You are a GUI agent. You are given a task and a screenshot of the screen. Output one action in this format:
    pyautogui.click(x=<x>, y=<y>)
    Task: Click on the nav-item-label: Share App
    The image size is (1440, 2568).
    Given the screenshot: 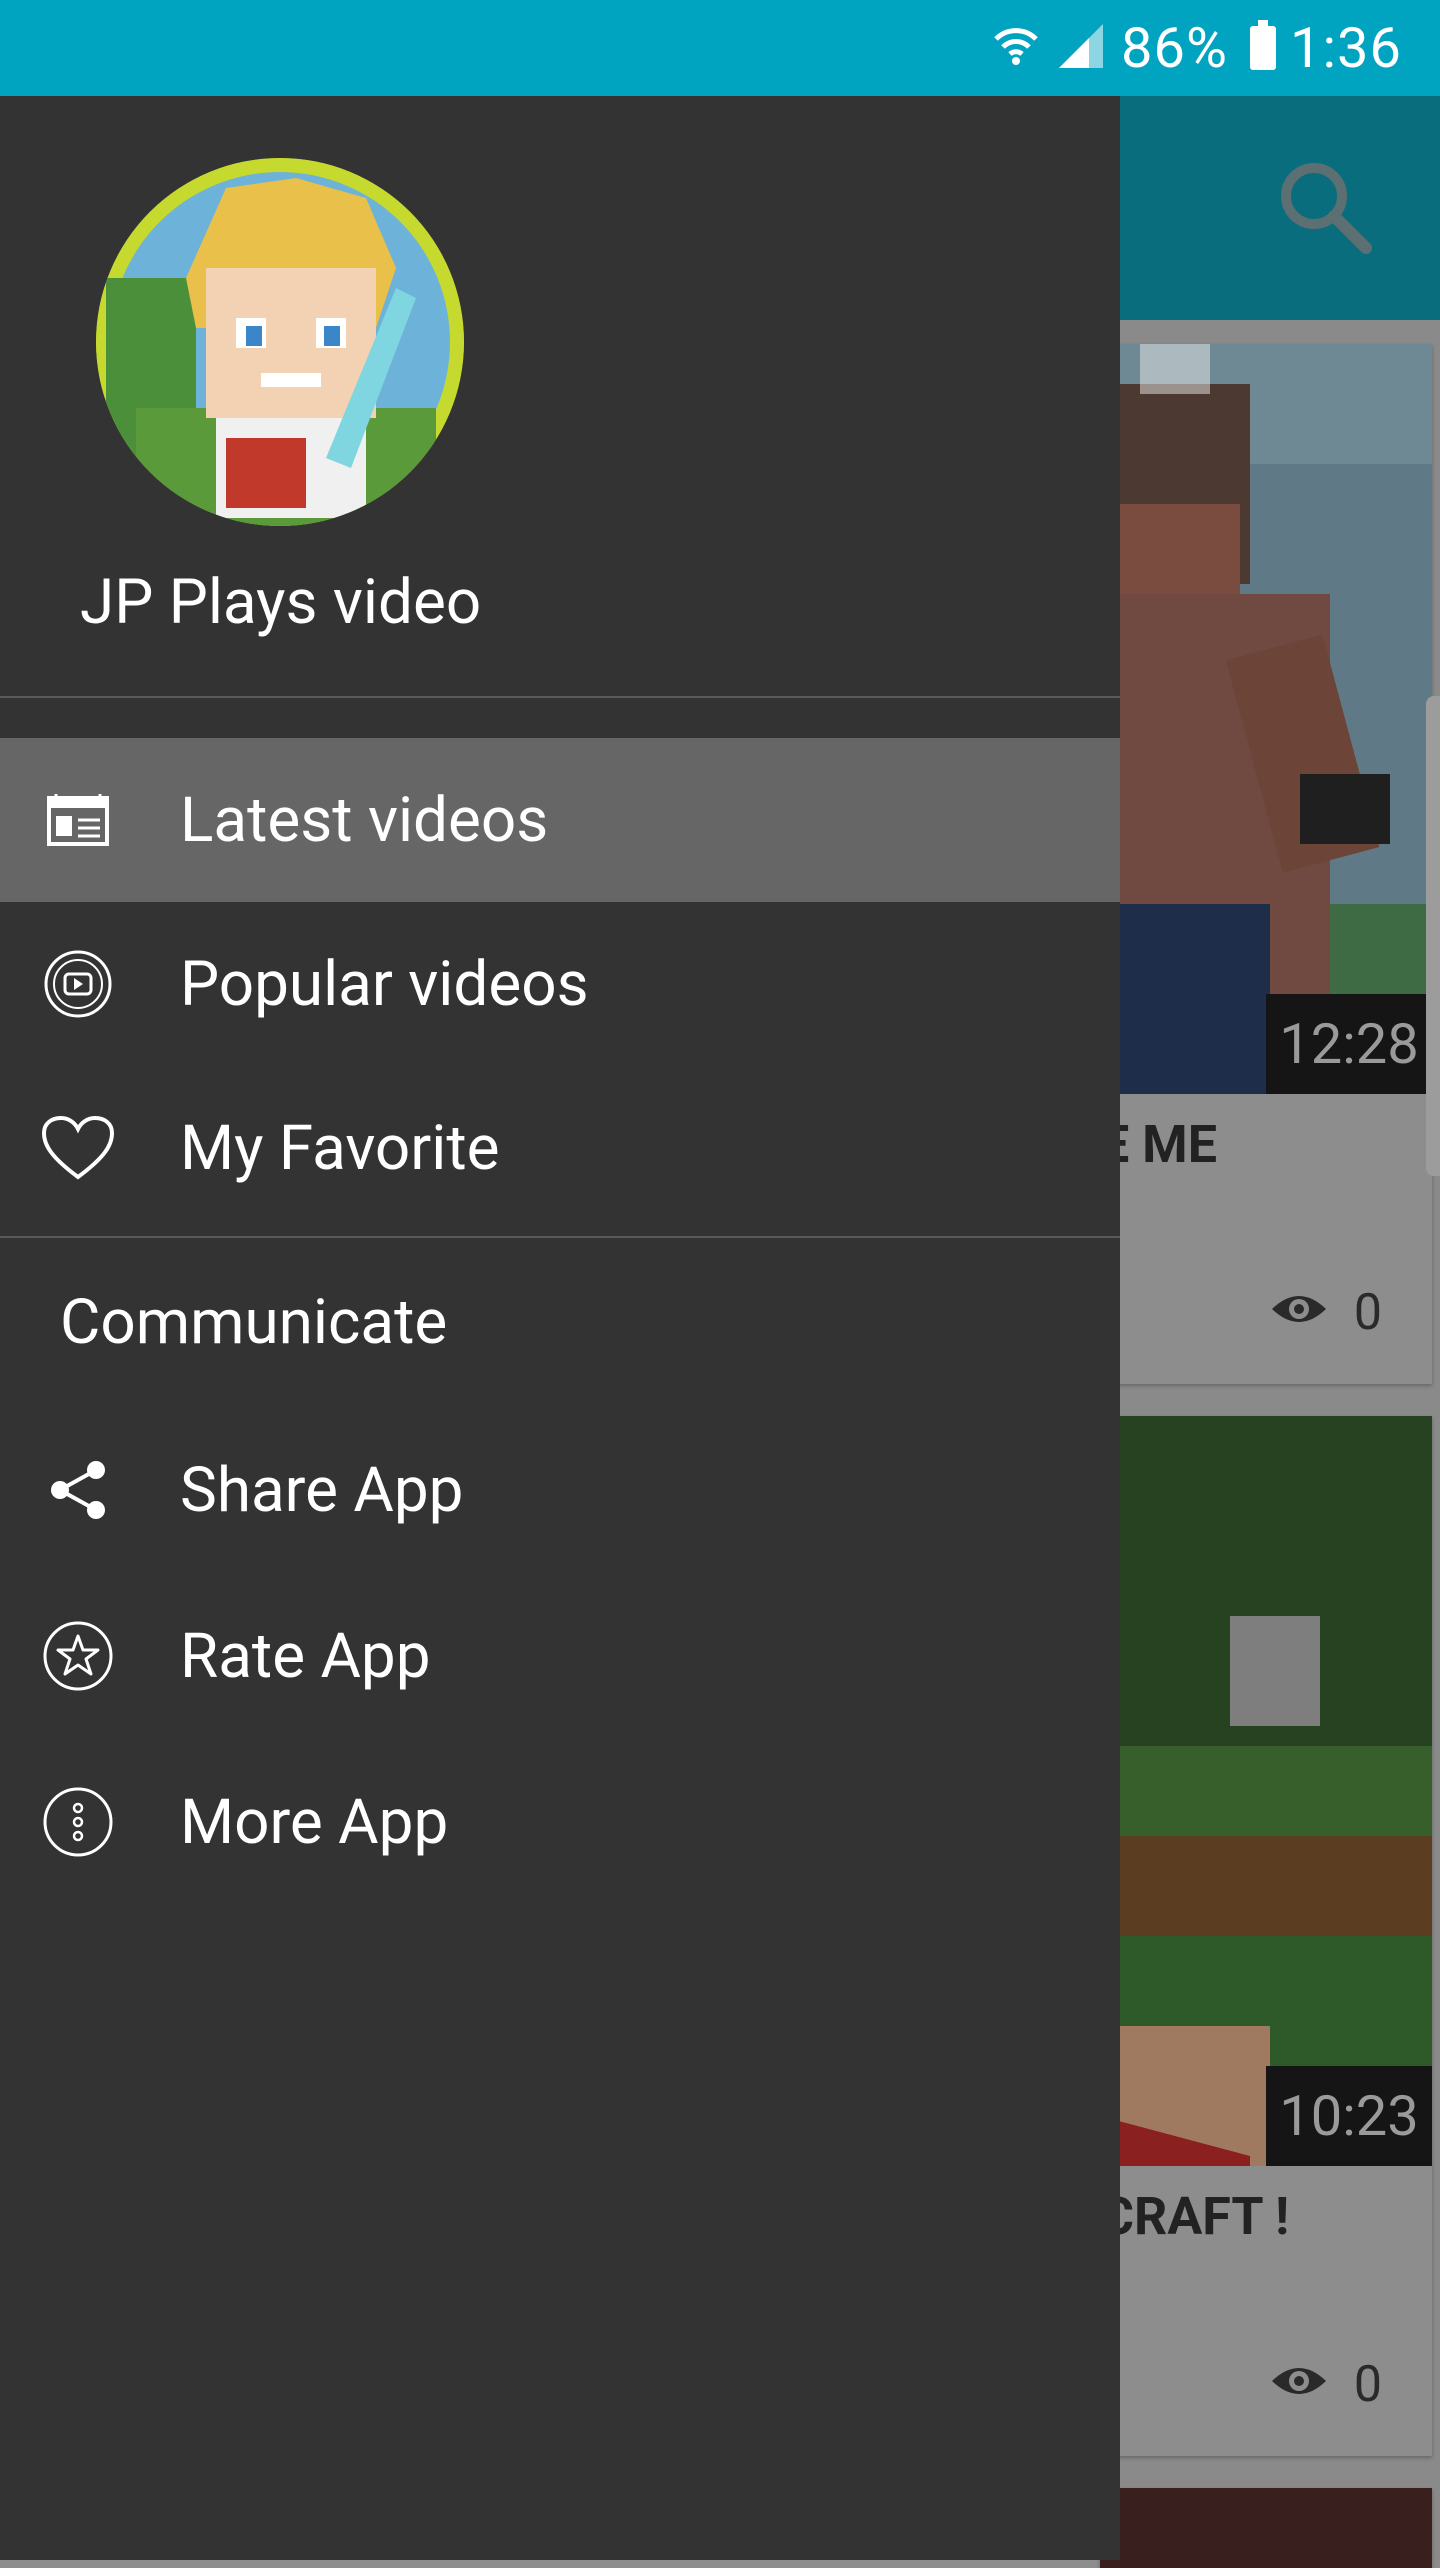 What is the action you would take?
    pyautogui.click(x=322, y=1490)
    